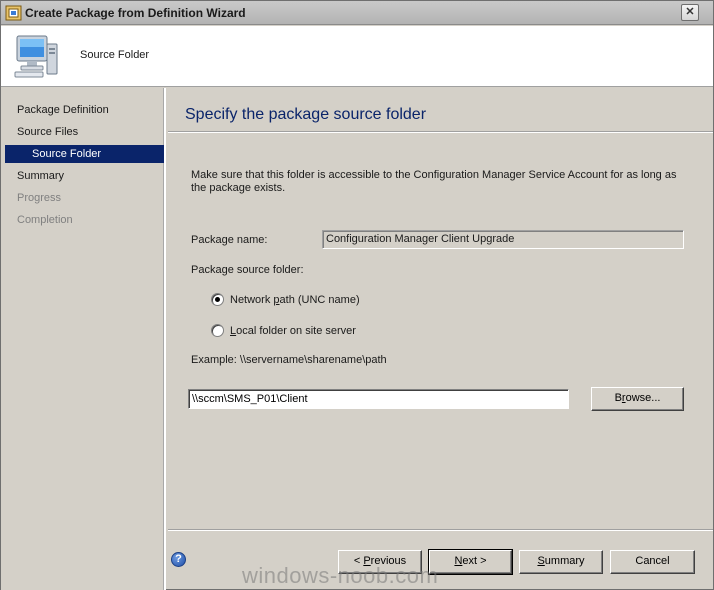  What do you see at coordinates (296, 331) in the screenshot?
I see `radio-label-text: ocal folder on site server` at bounding box center [296, 331].